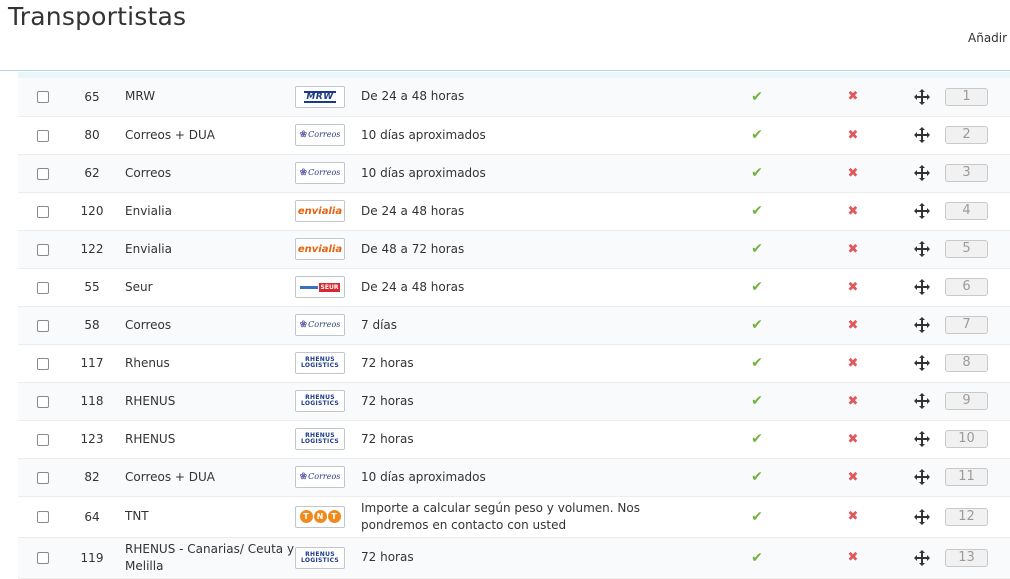  Describe the element at coordinates (97, 16) in the screenshot. I see `page-title: Transportistas` at that location.